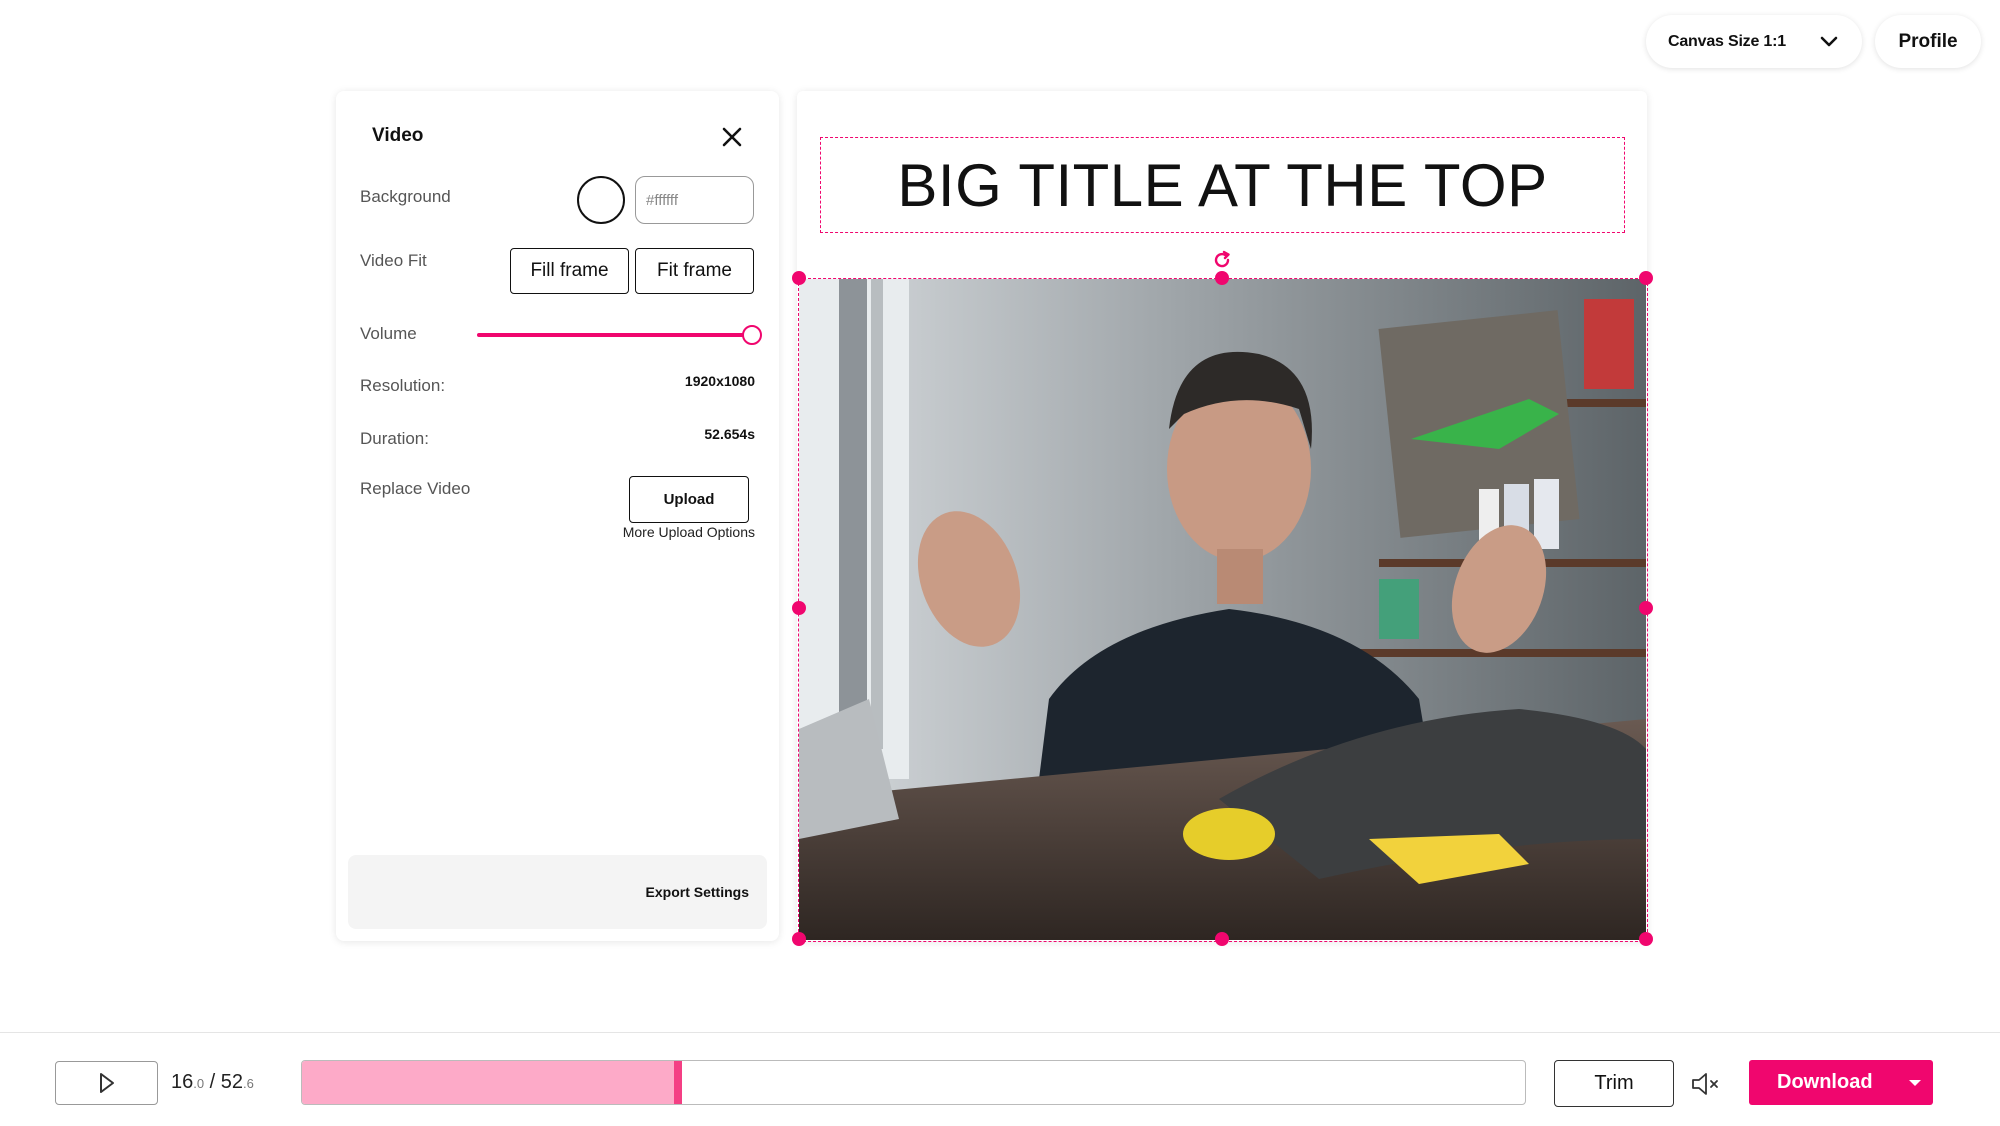 The image size is (2000, 1126). I want to click on current-time-fraction: .0, so click(199, 1083).